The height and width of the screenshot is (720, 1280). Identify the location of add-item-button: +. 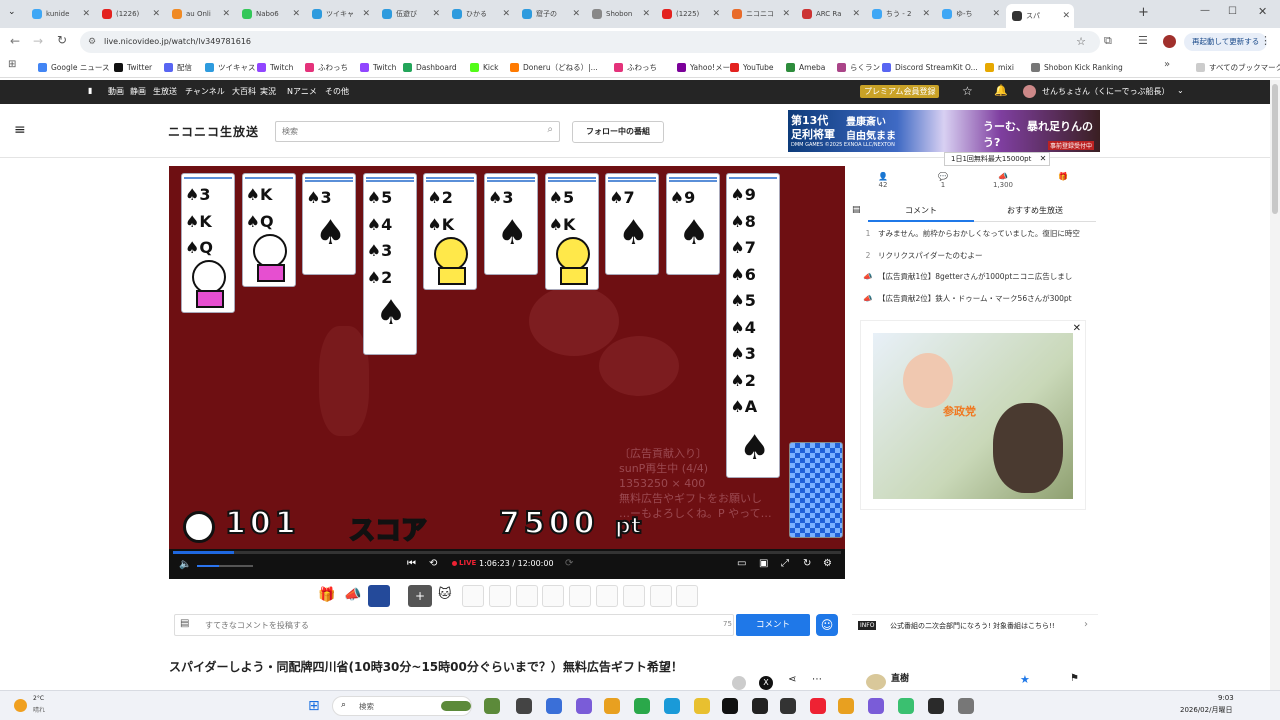
(420, 596).